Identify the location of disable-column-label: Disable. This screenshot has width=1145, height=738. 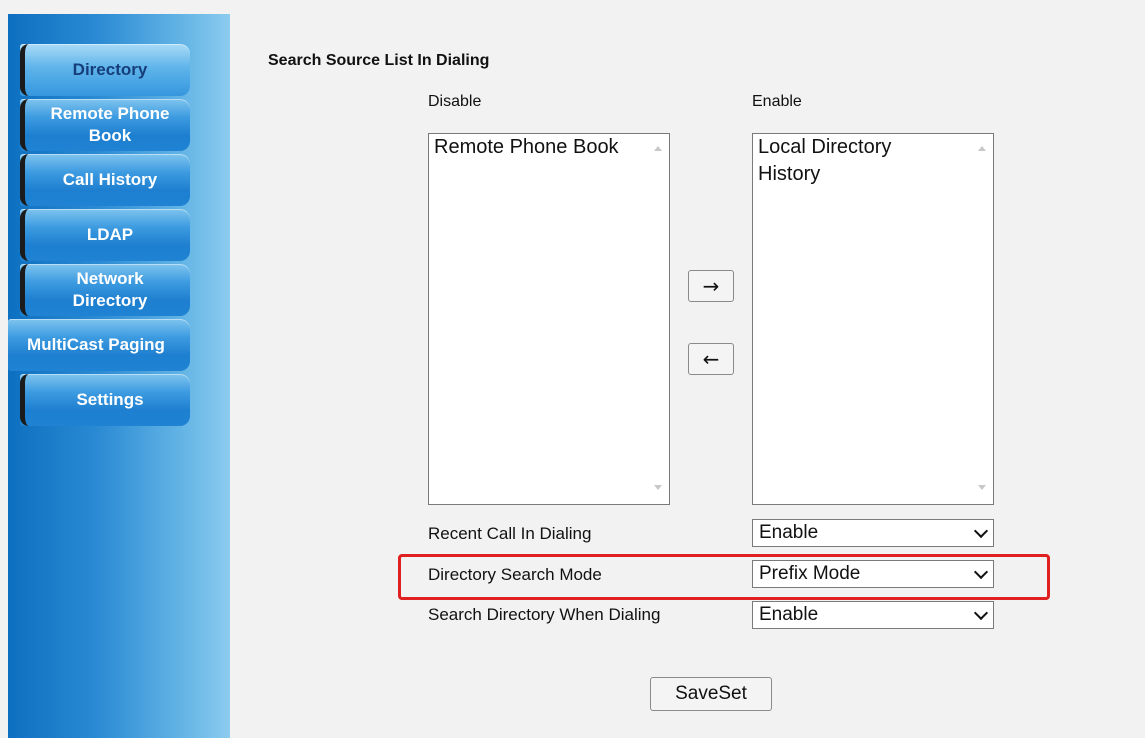
(455, 101).